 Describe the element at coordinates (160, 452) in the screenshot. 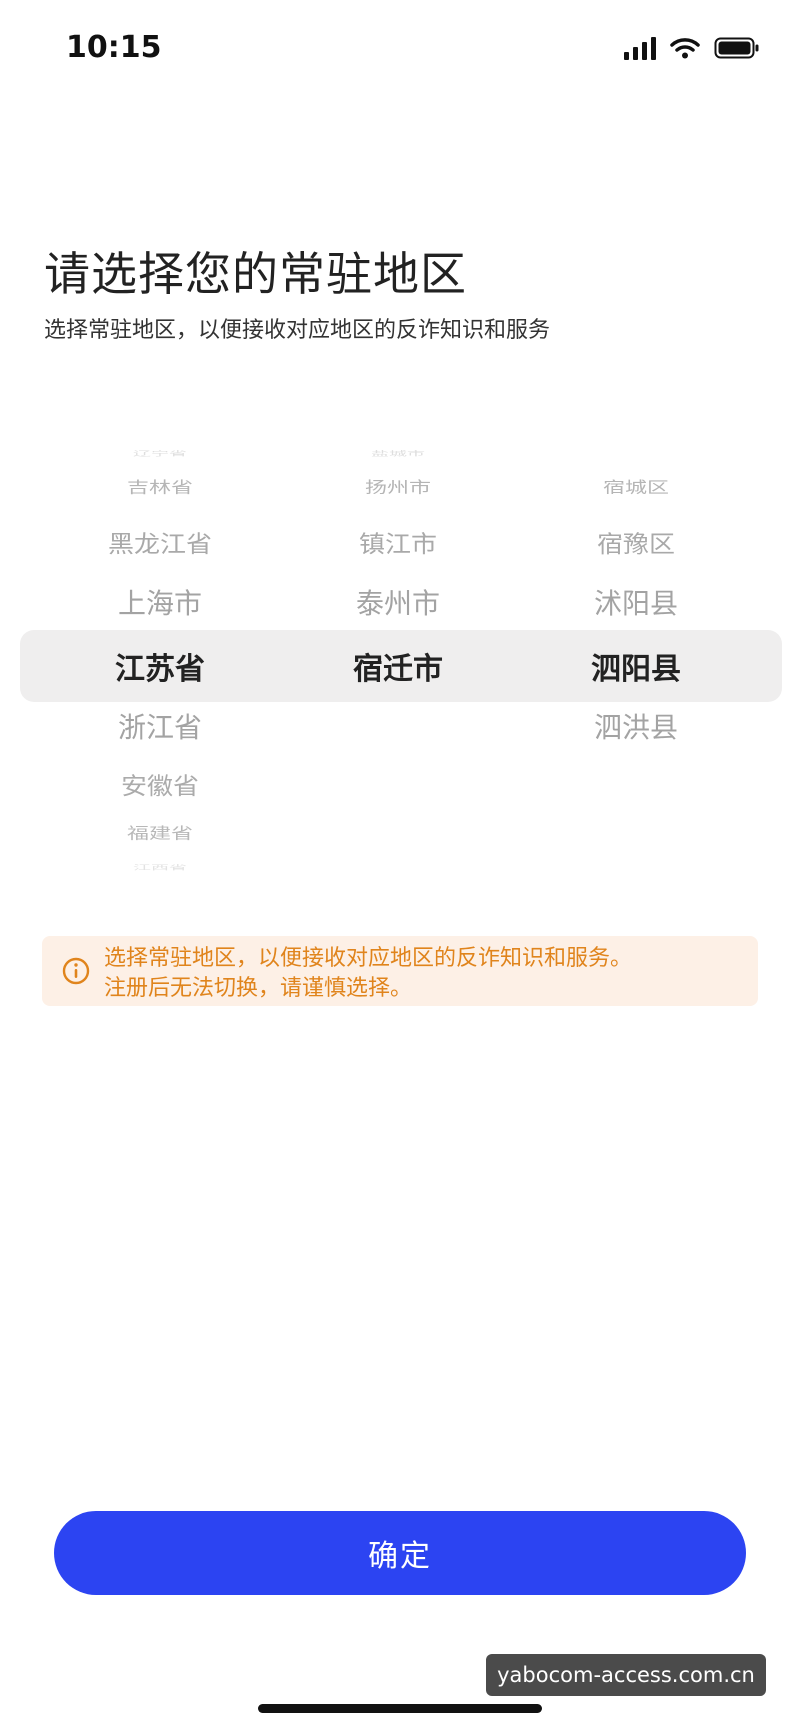

I see `picker-item: 辽宁省` at that location.